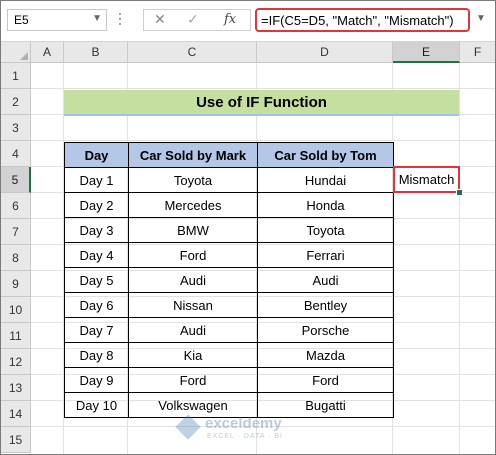 The height and width of the screenshot is (455, 496). Describe the element at coordinates (481, 18) in the screenshot. I see `expand-formula-bar-icon: ▼` at that location.